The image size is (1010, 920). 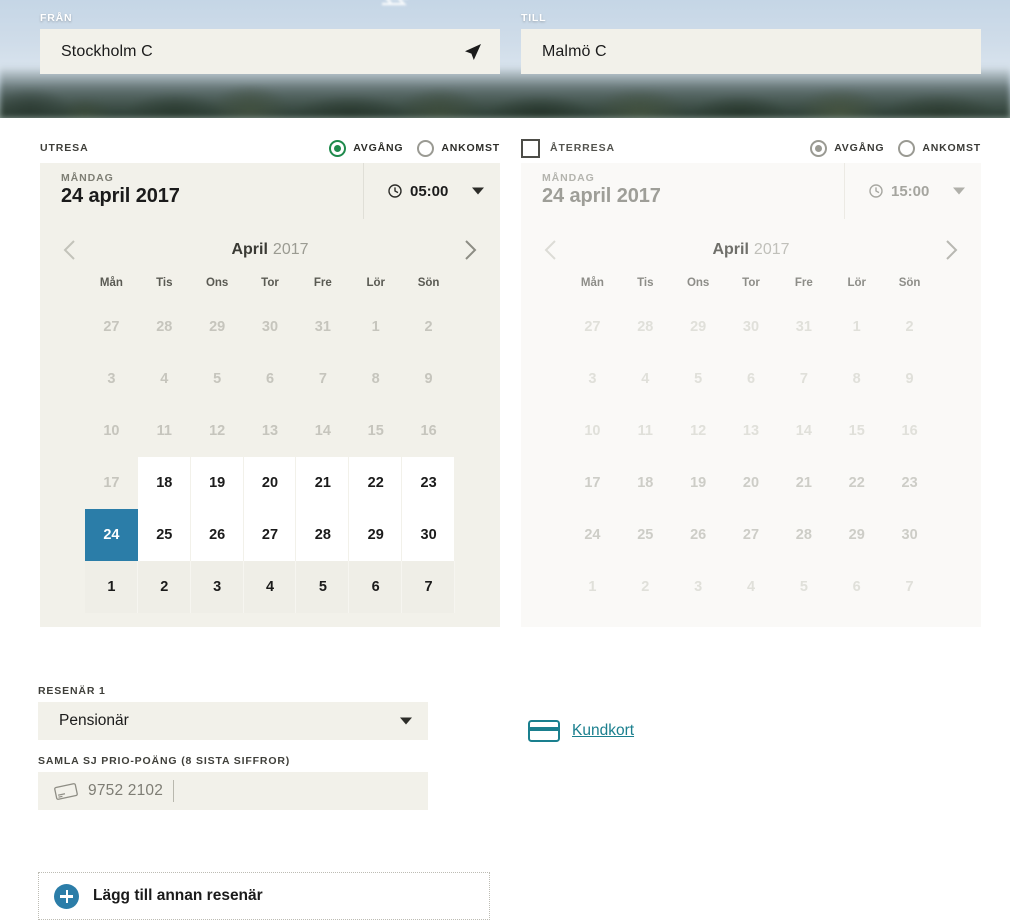 What do you see at coordinates (376, 535) in the screenshot?
I see `calendar-day-29: 29` at bounding box center [376, 535].